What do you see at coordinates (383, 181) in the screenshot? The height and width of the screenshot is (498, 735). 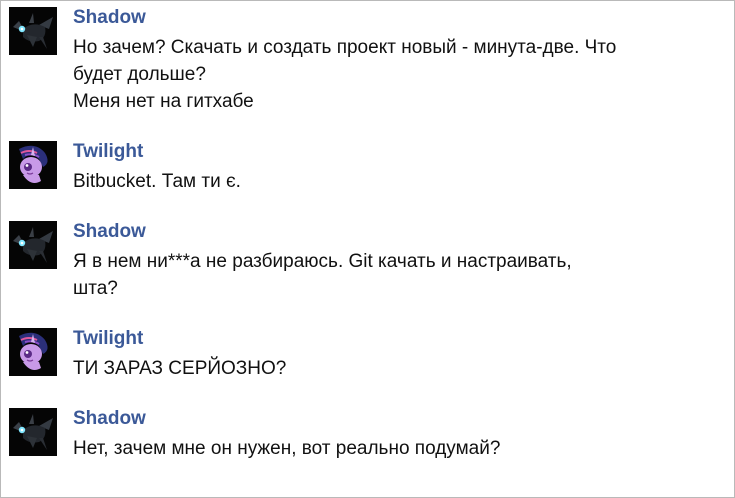 I see `message-text: Bitbucket. Там ти є.` at bounding box center [383, 181].